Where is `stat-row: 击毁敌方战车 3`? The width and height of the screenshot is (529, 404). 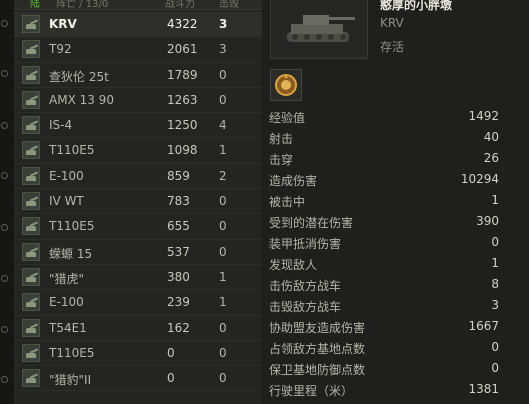 stat-row: 击毁敌方战车 3 is located at coordinates (384, 305).